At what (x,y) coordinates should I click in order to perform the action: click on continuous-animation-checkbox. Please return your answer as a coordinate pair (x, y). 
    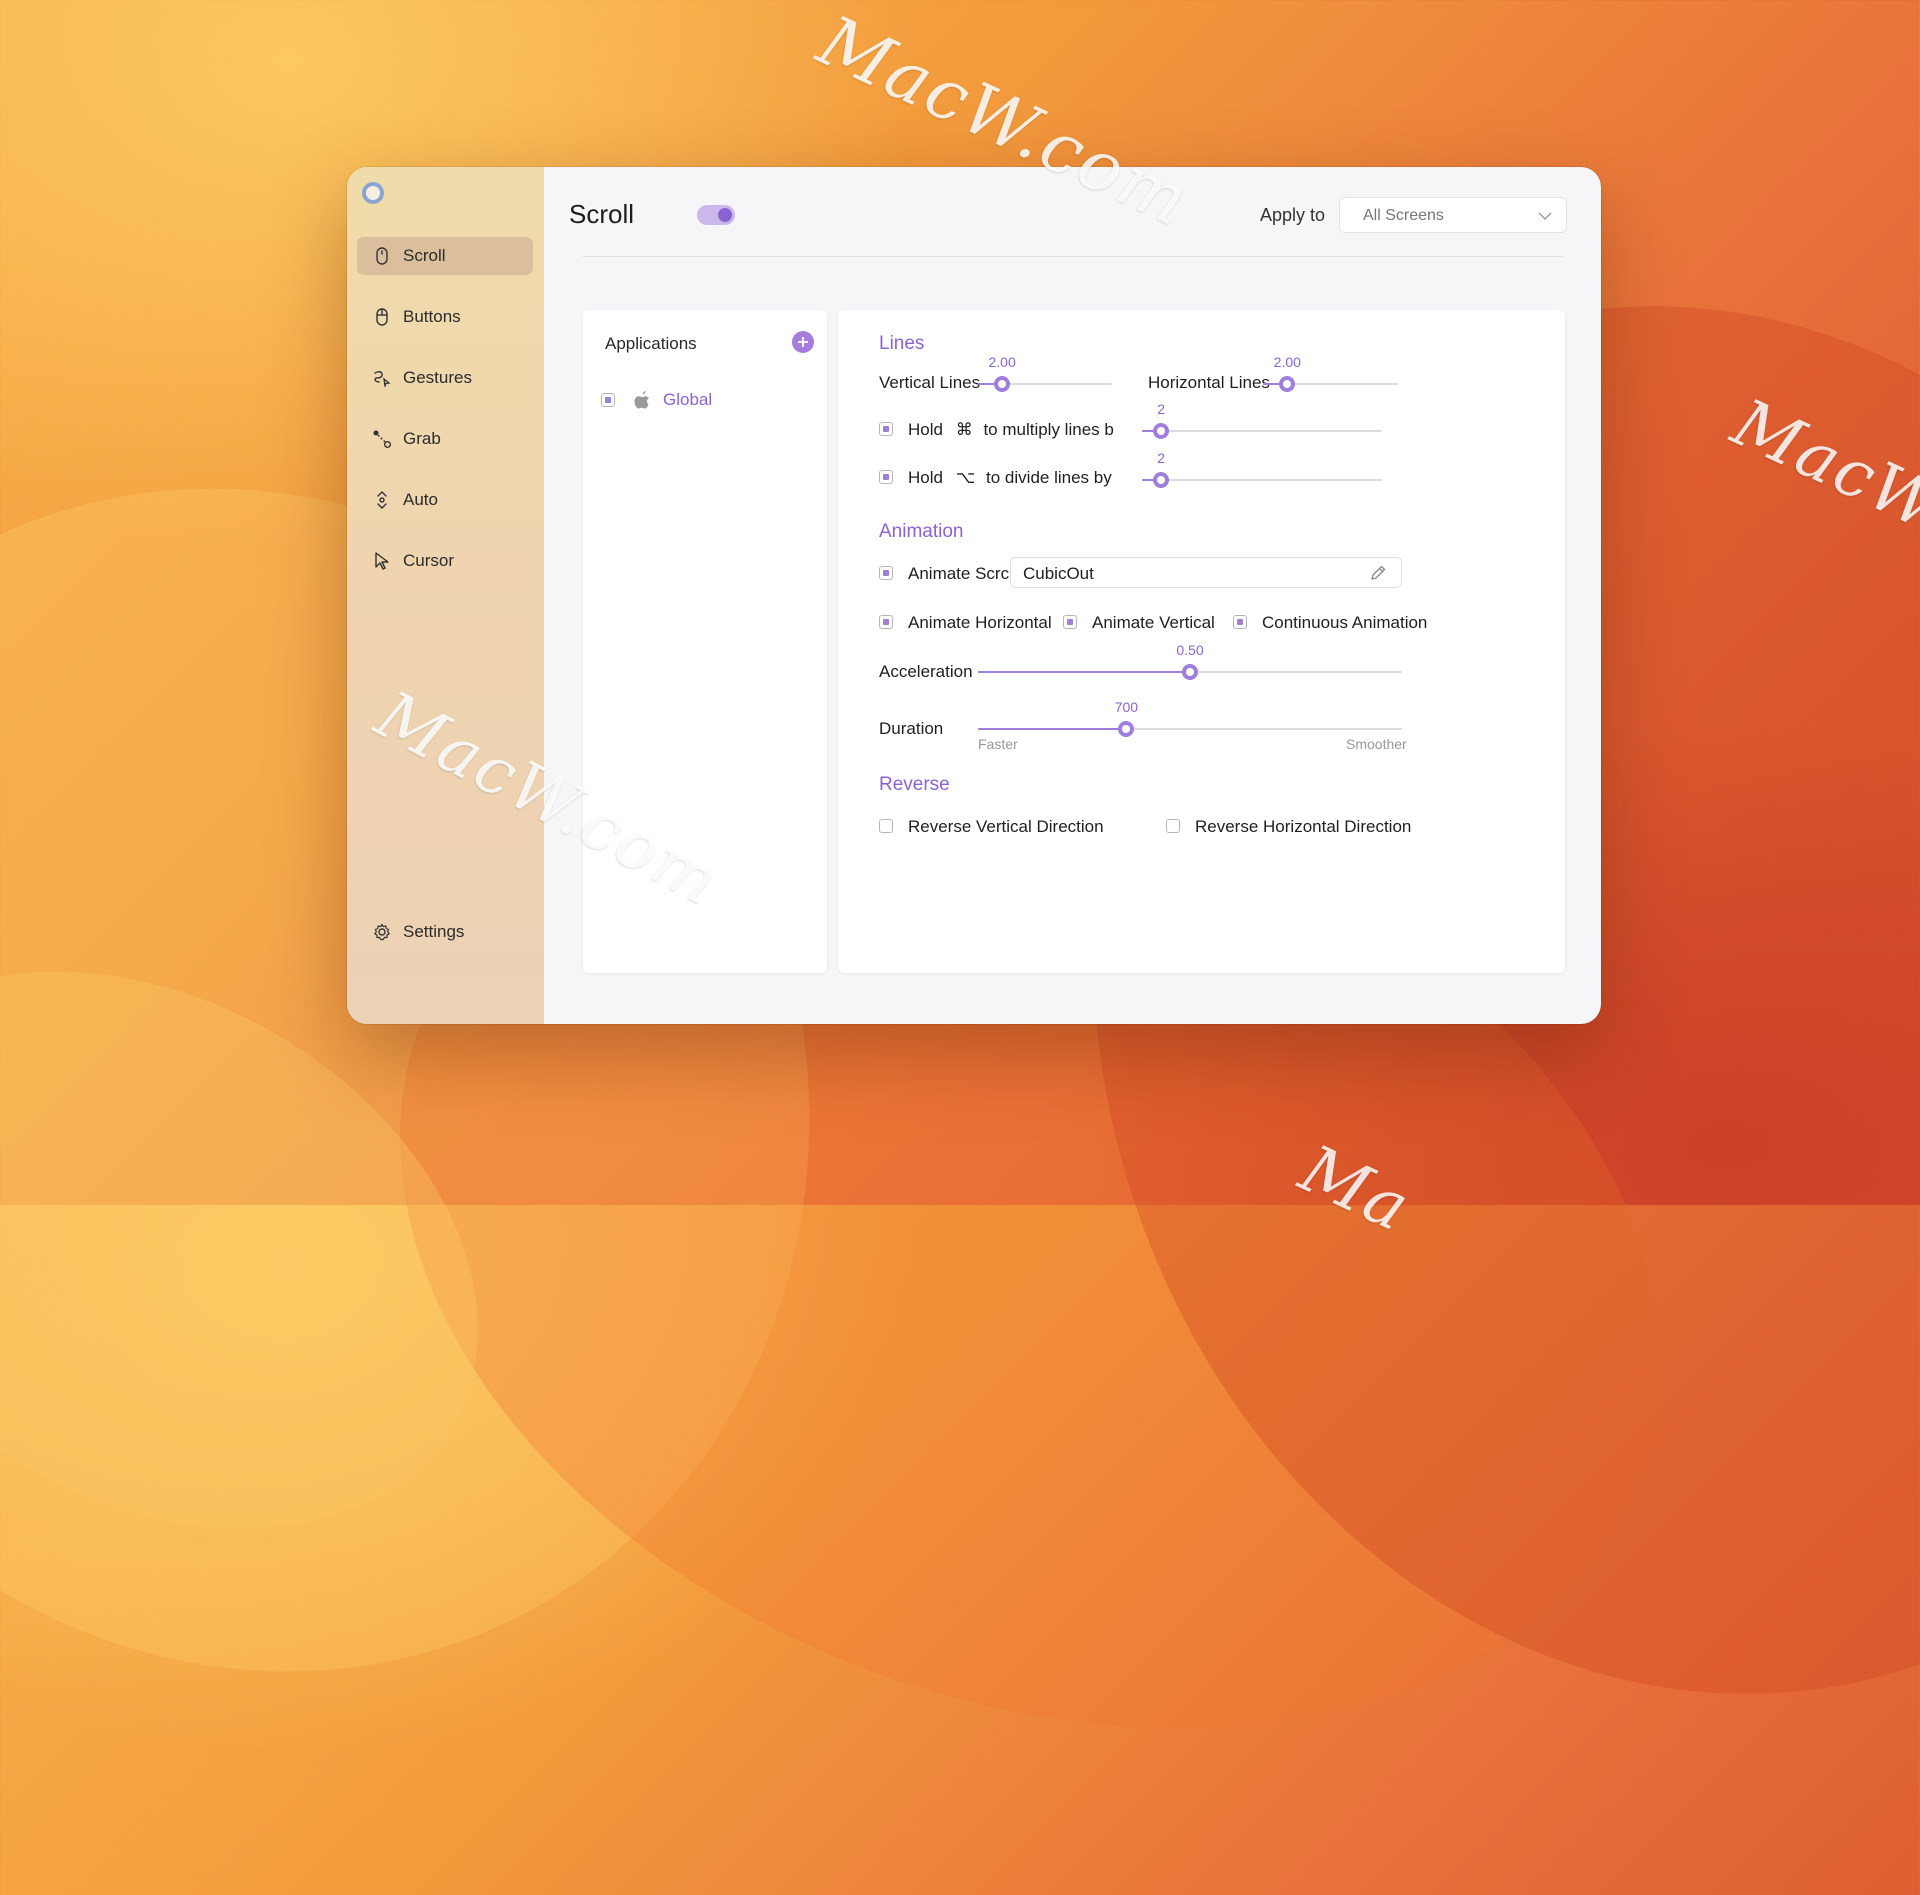
    Looking at the image, I should click on (1240, 622).